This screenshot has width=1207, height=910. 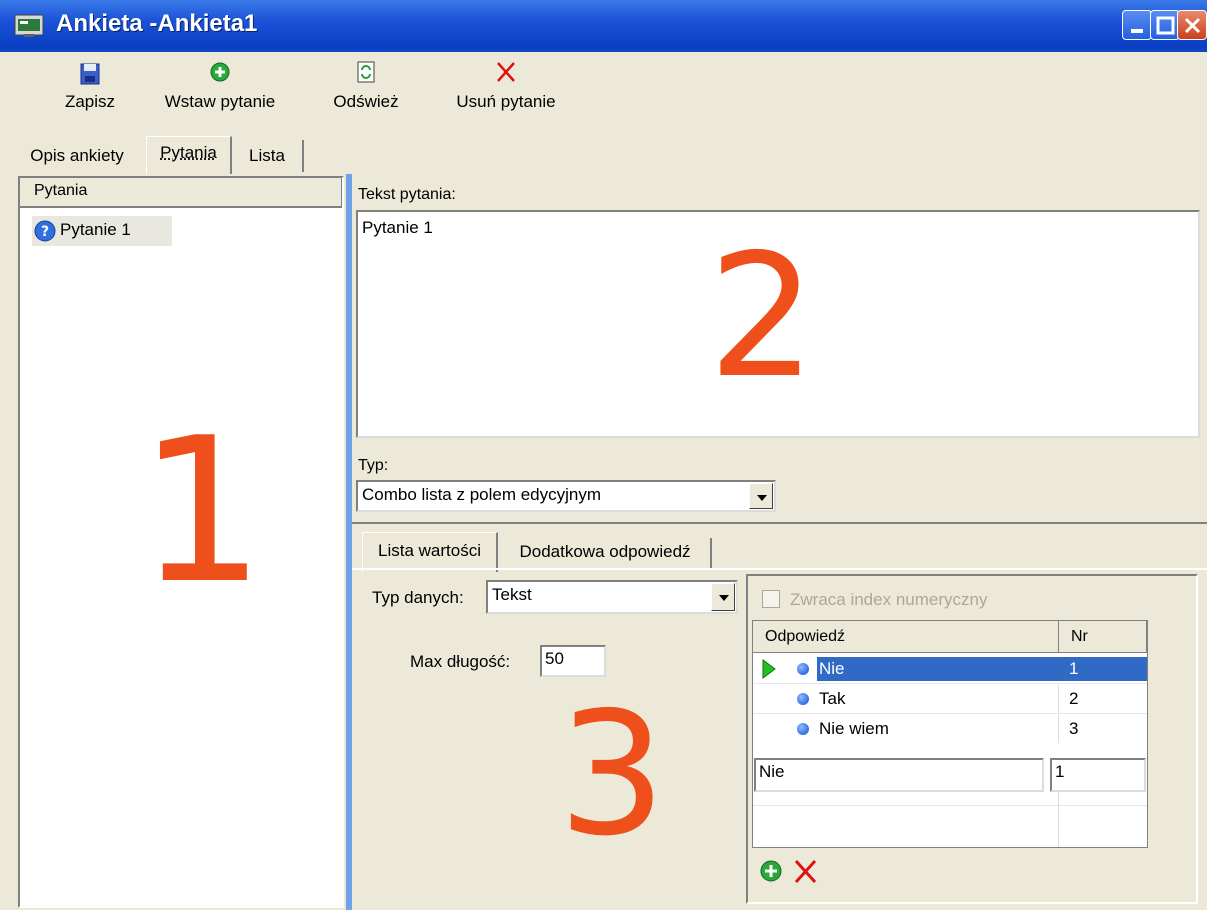 I want to click on tab-survey-description-label: Opis ankiety, so click(x=77, y=155).